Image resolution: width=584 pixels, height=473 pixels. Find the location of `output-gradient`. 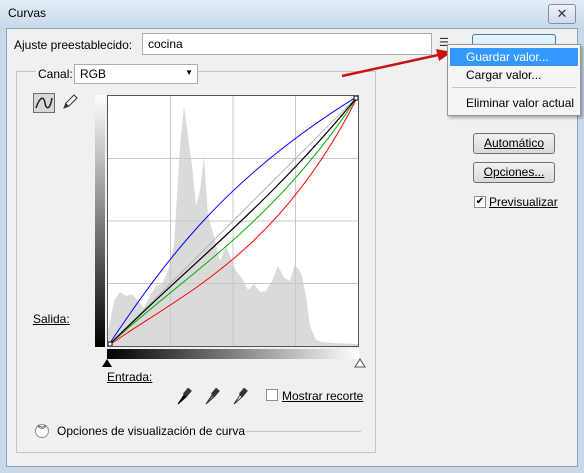

output-gradient is located at coordinates (100, 221).